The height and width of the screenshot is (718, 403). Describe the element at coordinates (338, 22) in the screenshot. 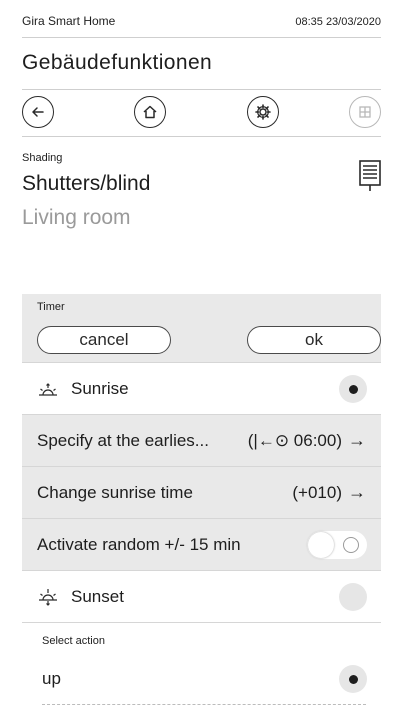

I see `datetime: 08:35 23/03/2020` at that location.